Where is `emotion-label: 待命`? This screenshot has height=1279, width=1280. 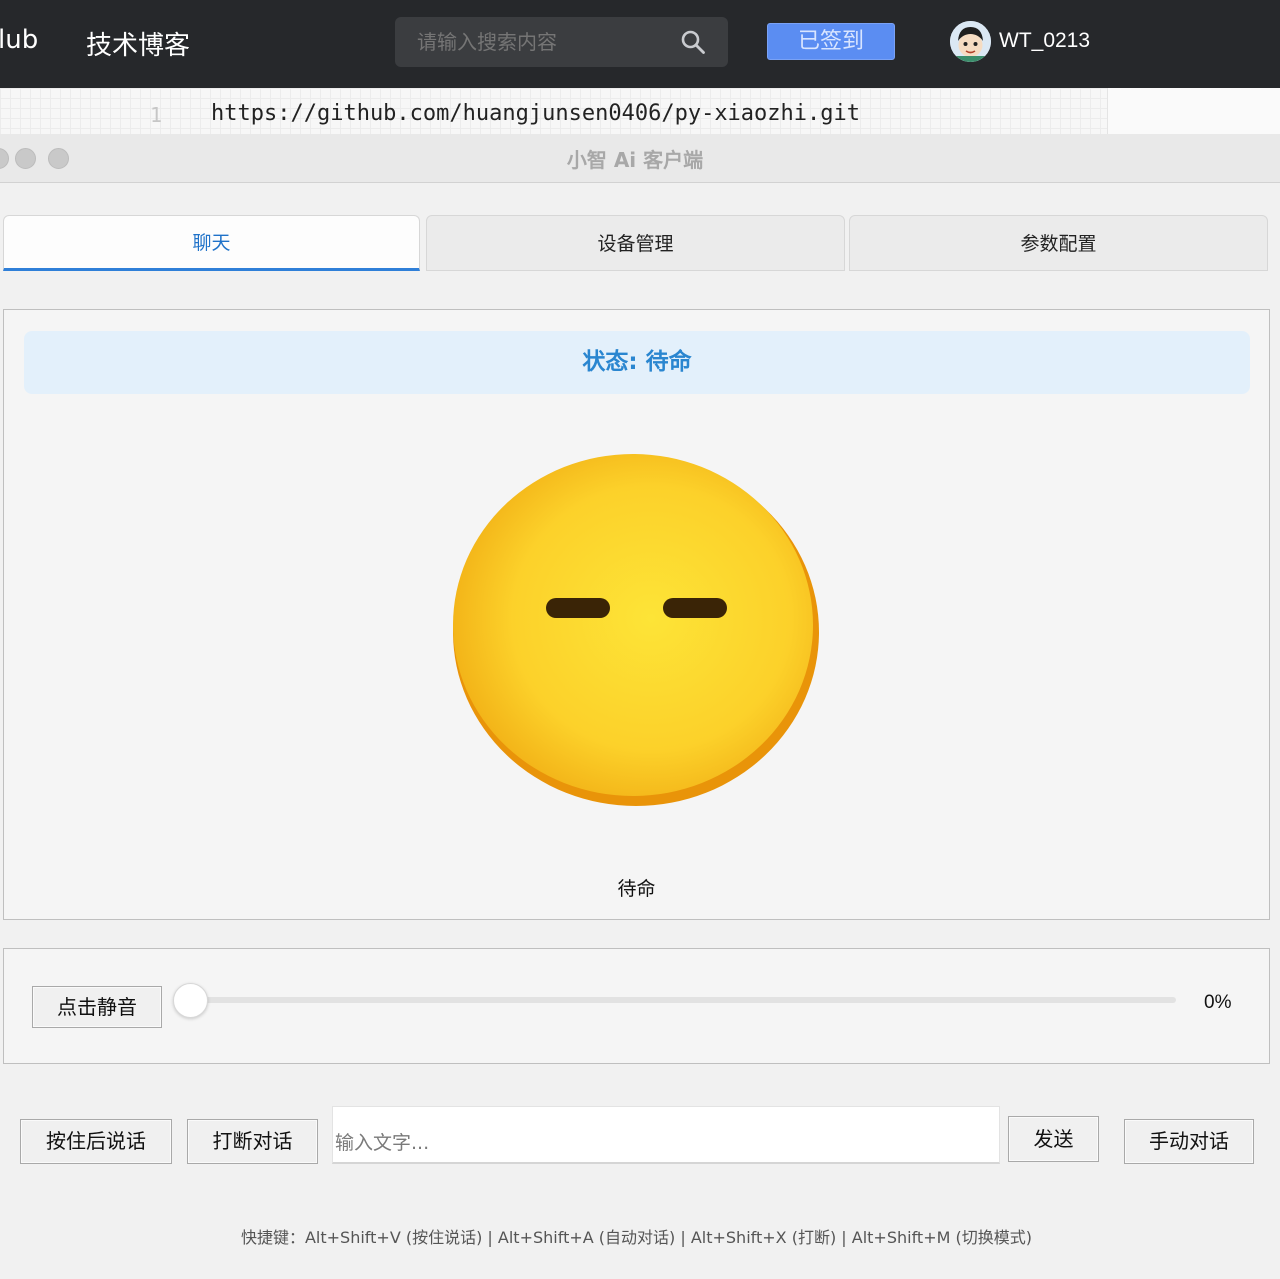
emotion-label: 待命 is located at coordinates (636, 889).